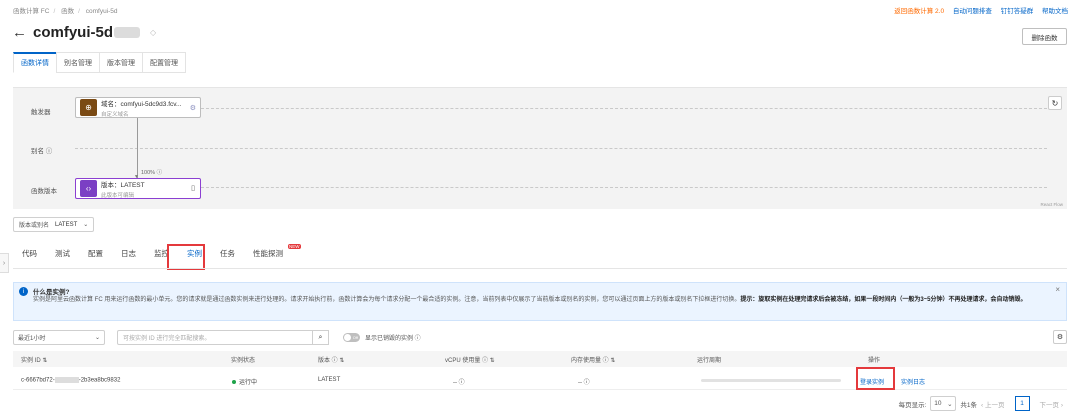 This screenshot has width=1080, height=418. I want to click on react-flow-attribution: React Flow, so click(1051, 204).